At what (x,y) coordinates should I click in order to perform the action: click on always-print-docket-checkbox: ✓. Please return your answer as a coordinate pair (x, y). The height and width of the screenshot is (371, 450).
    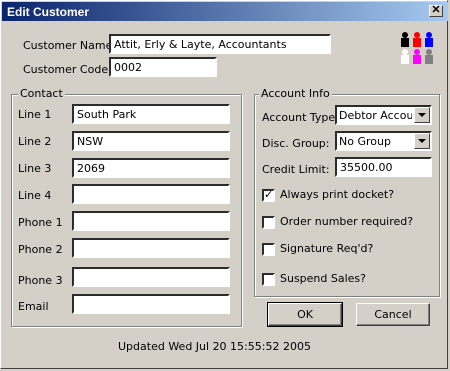
    Looking at the image, I should click on (268, 195).